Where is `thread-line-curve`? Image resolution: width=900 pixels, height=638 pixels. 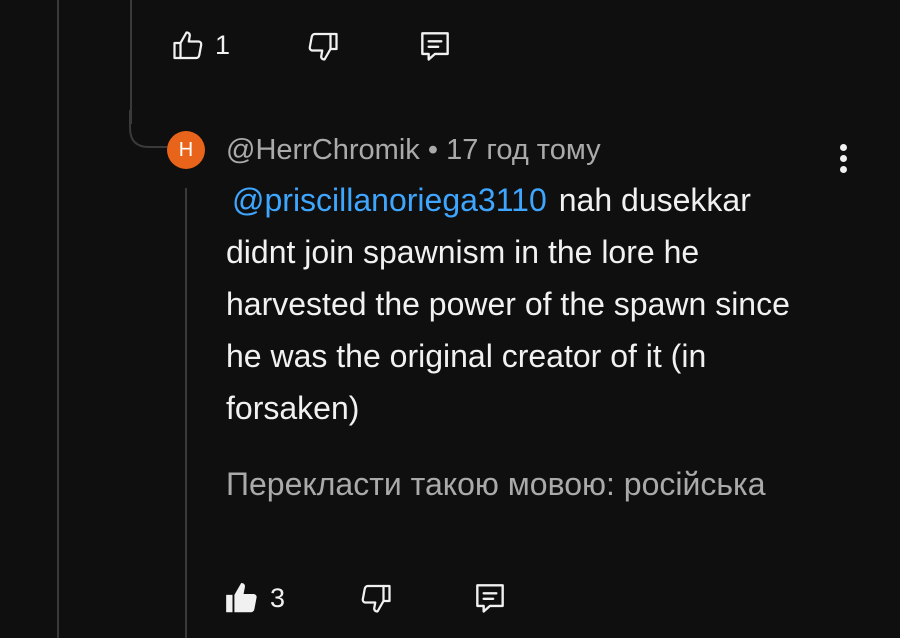 thread-line-curve is located at coordinates (148, 129).